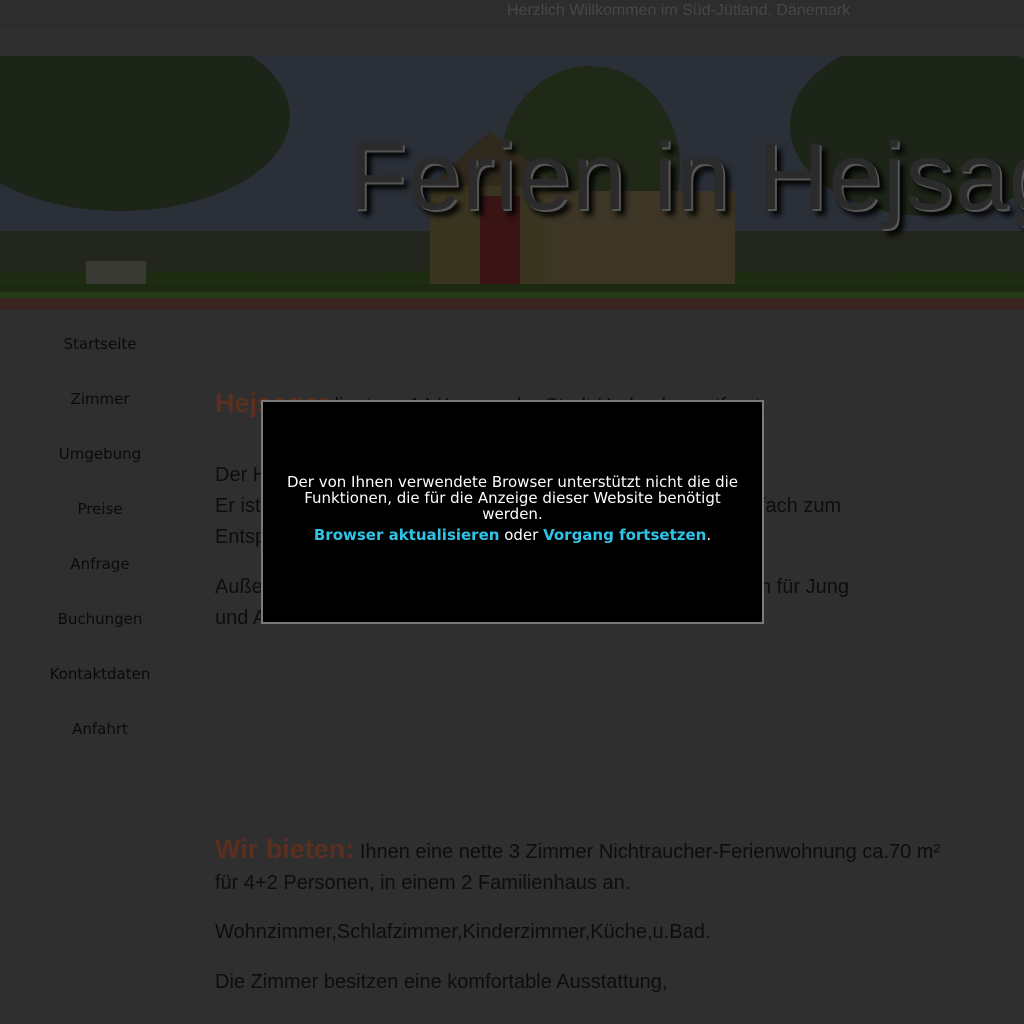 Image resolution: width=1024 pixels, height=1024 pixels. What do you see at coordinates (709, 535) in the screenshot?
I see `period-text: .` at bounding box center [709, 535].